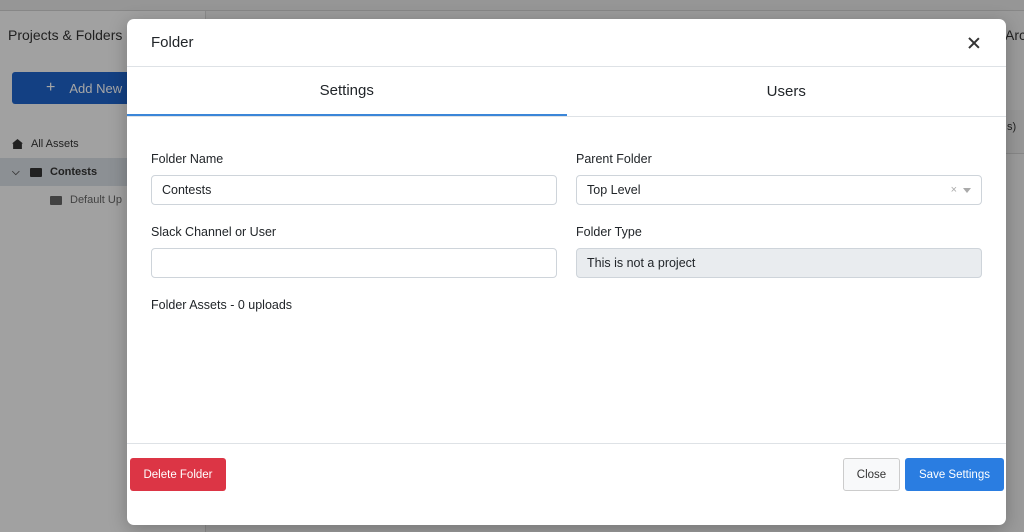  I want to click on slack-group: Slack Channel or User, so click(354, 251).